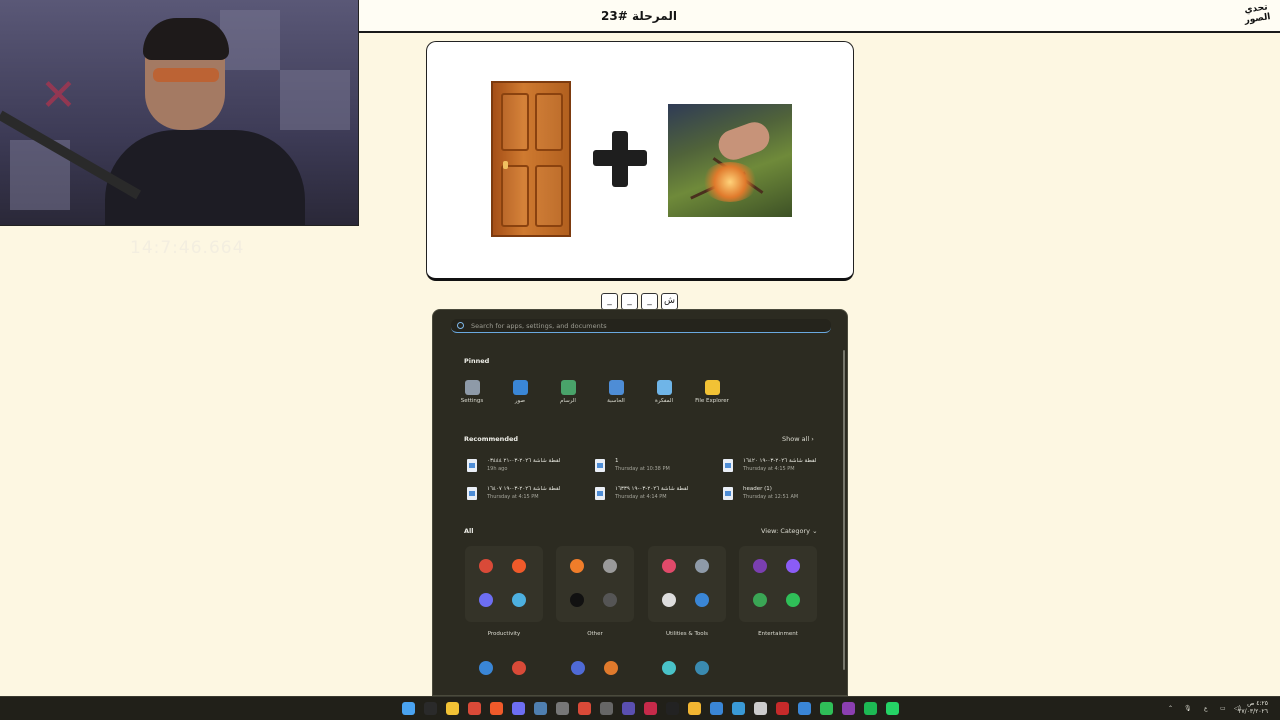 This screenshot has width=1280, height=720. What do you see at coordinates (1206, 708) in the screenshot?
I see `language-indicator: ع` at bounding box center [1206, 708].